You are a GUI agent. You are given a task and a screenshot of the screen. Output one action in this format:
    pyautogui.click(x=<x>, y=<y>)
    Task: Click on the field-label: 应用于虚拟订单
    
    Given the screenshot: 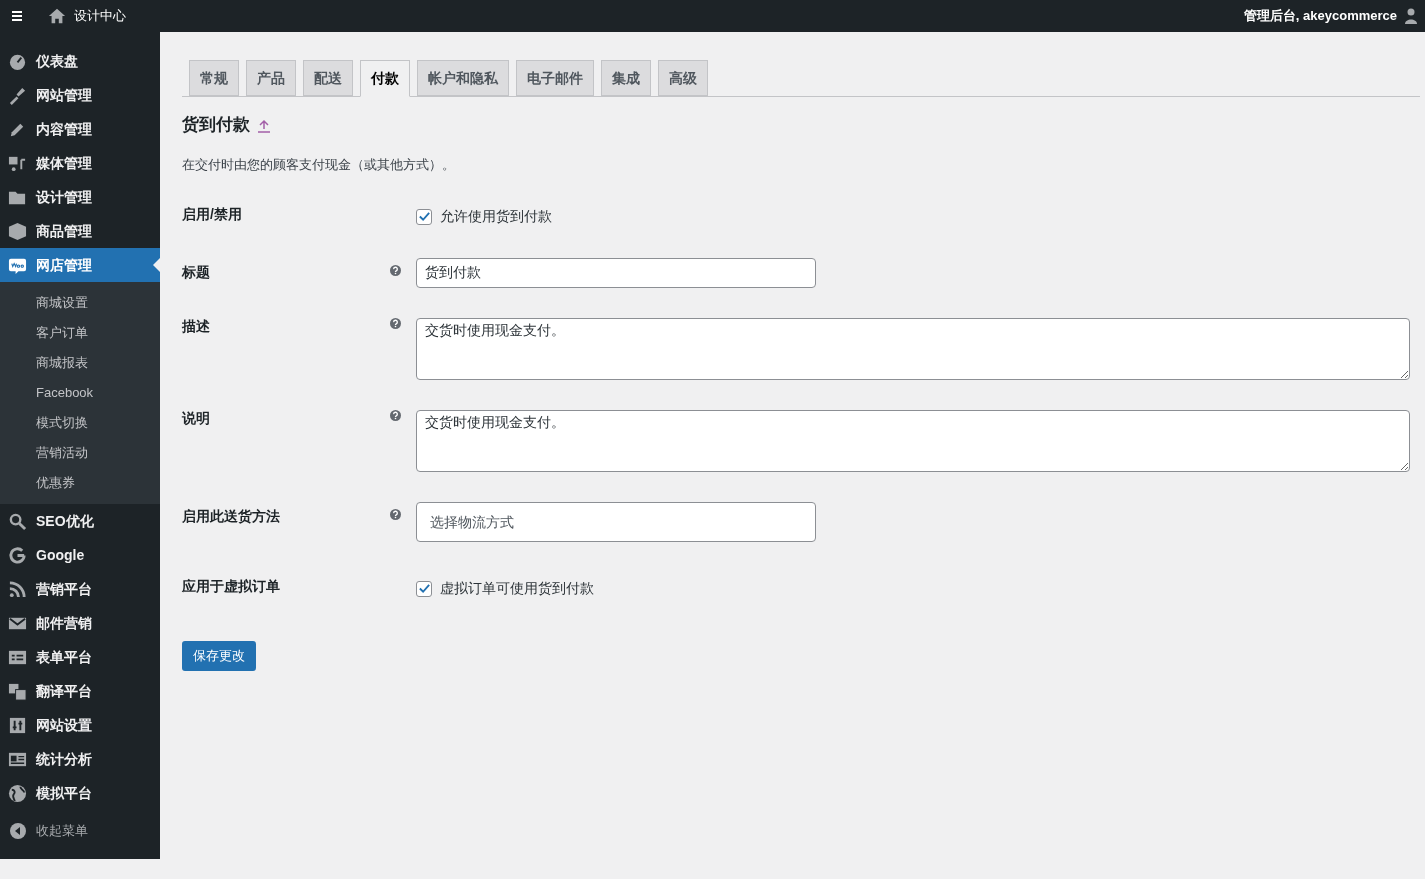 What is the action you would take?
    pyautogui.click(x=231, y=586)
    